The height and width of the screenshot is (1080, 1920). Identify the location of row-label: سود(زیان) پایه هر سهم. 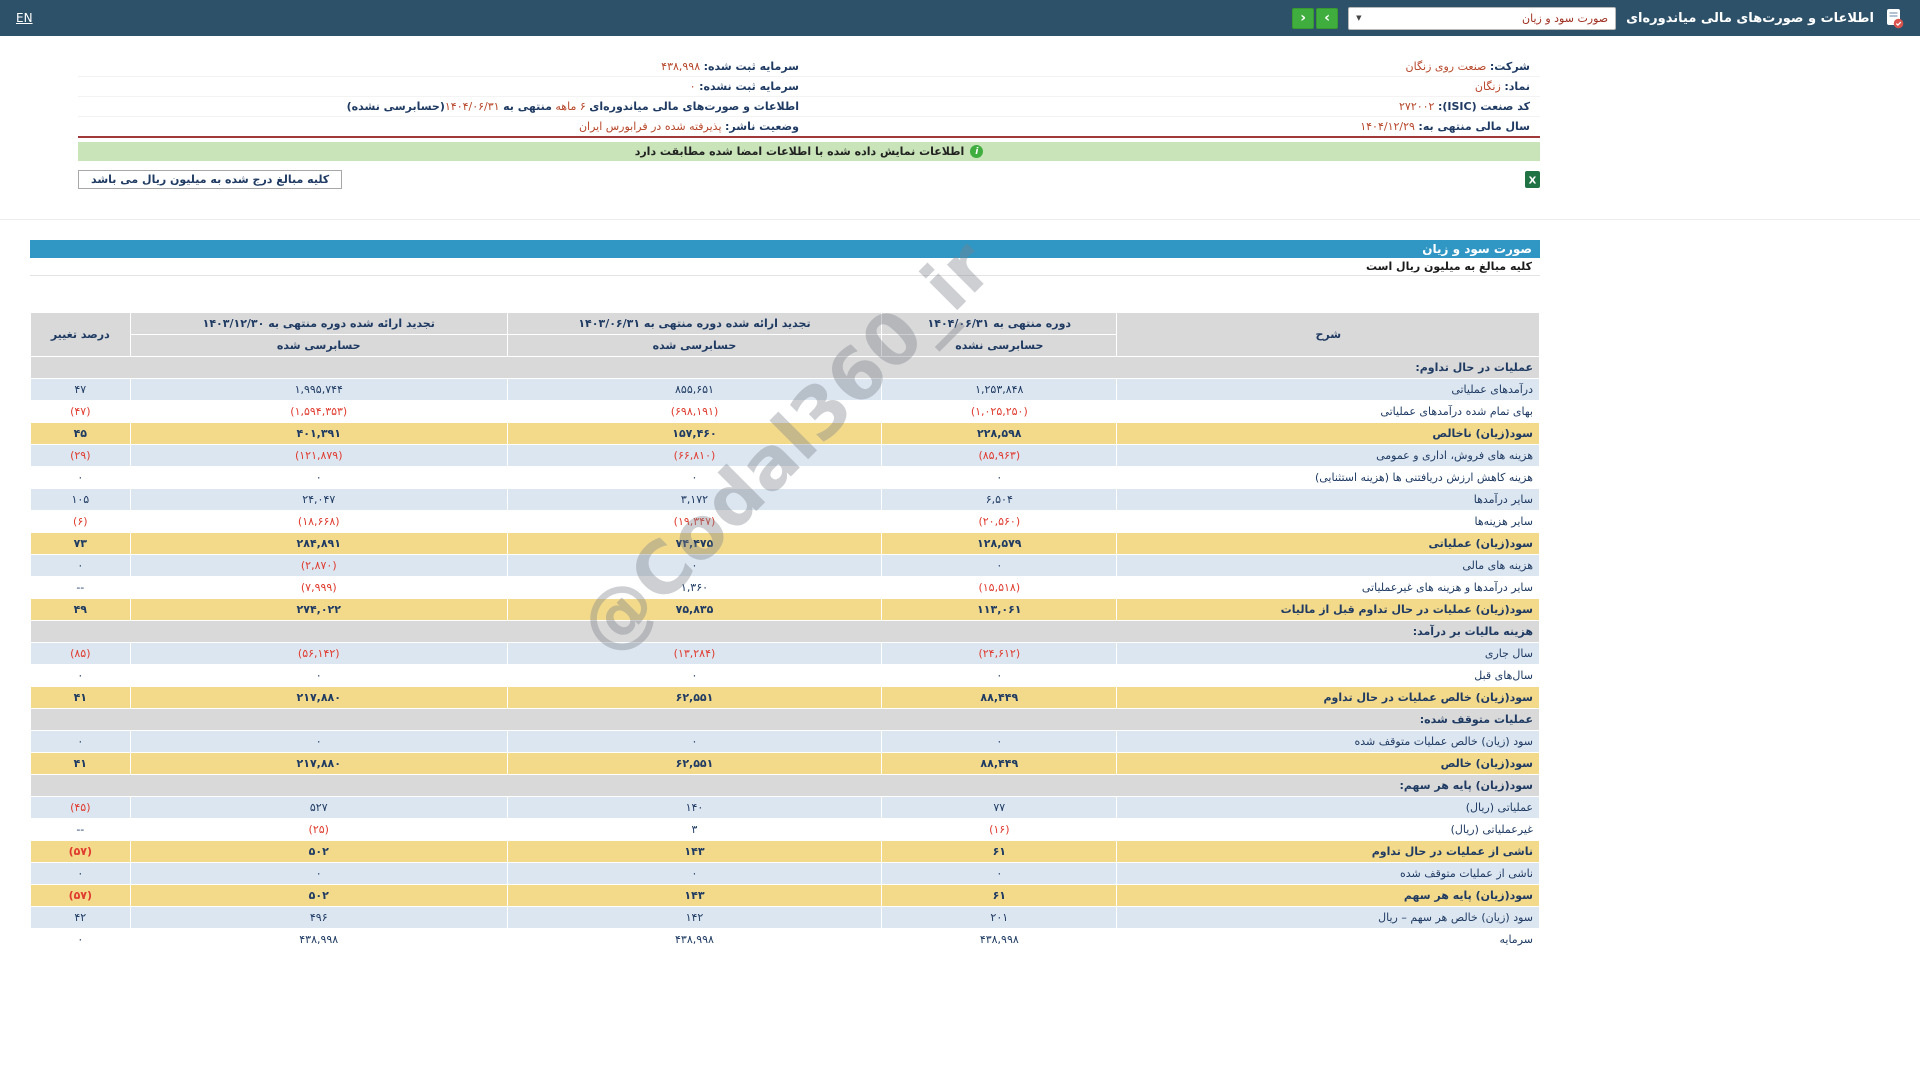
(1328, 895).